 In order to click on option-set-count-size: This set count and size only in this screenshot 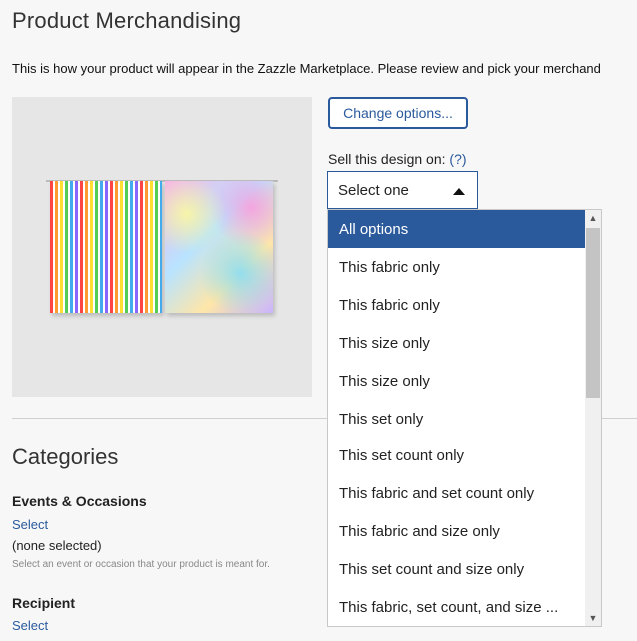, I will do `click(456, 569)`.